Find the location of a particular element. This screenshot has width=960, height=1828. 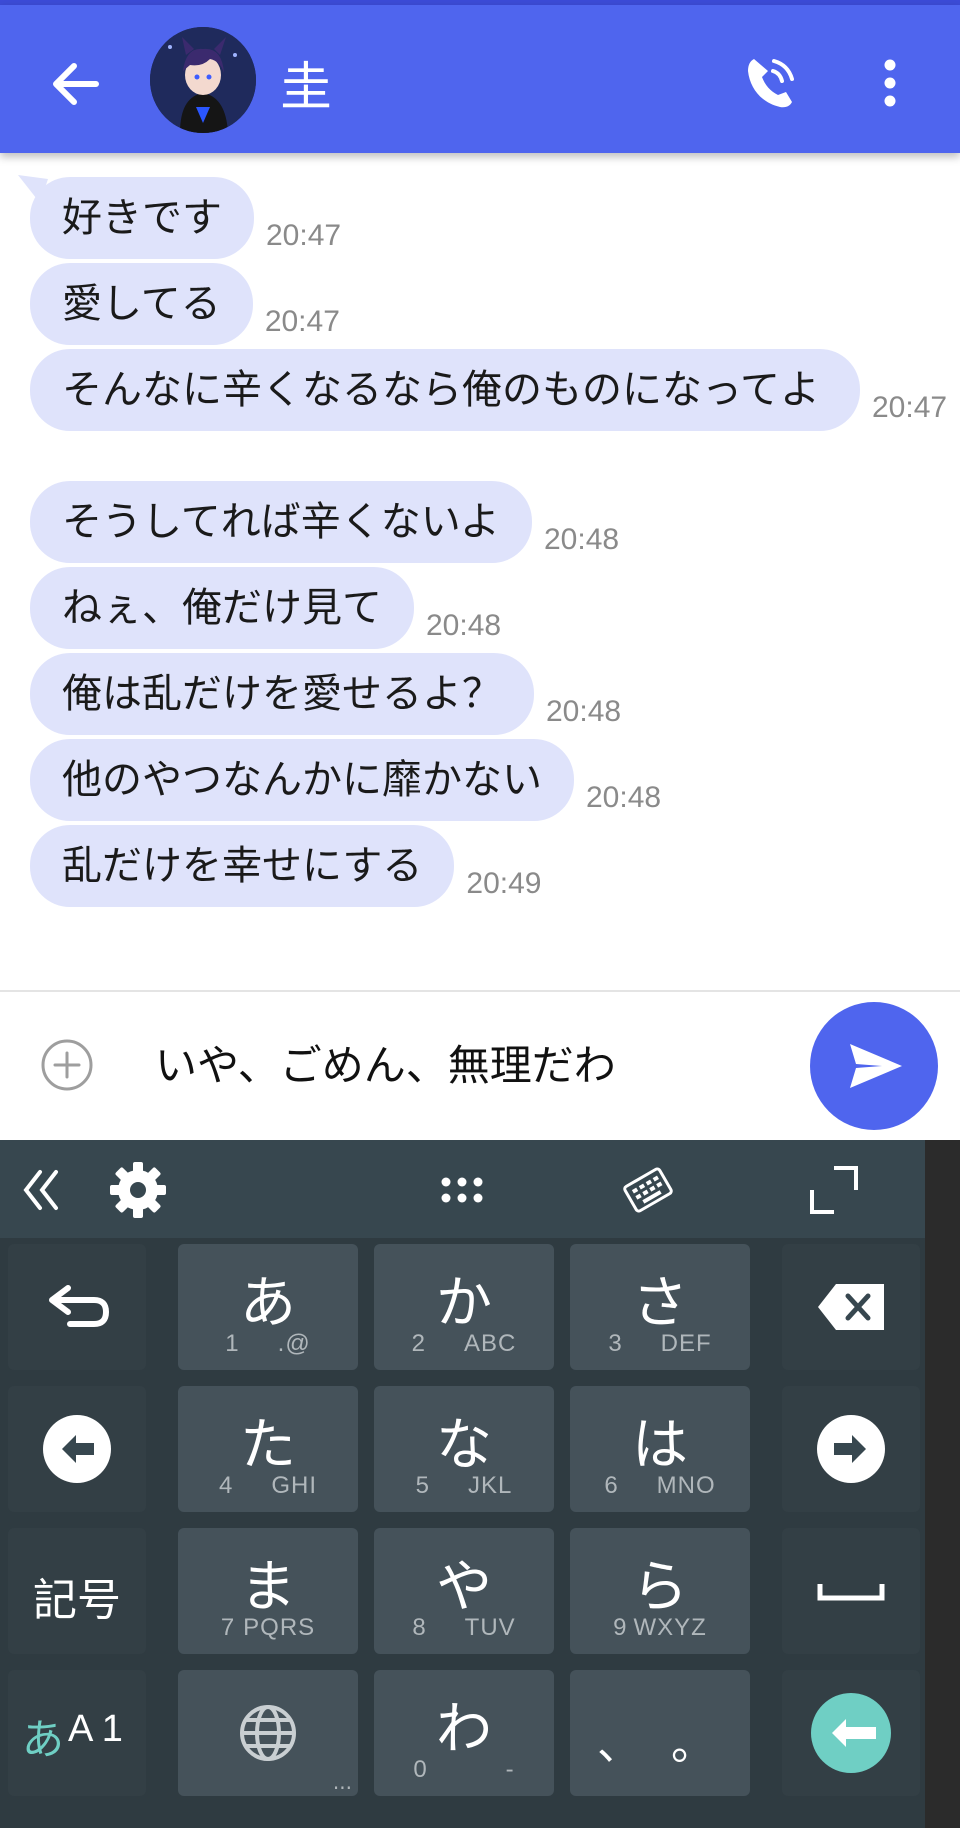

message-bubble: 愛してる is located at coordinates (141, 304).